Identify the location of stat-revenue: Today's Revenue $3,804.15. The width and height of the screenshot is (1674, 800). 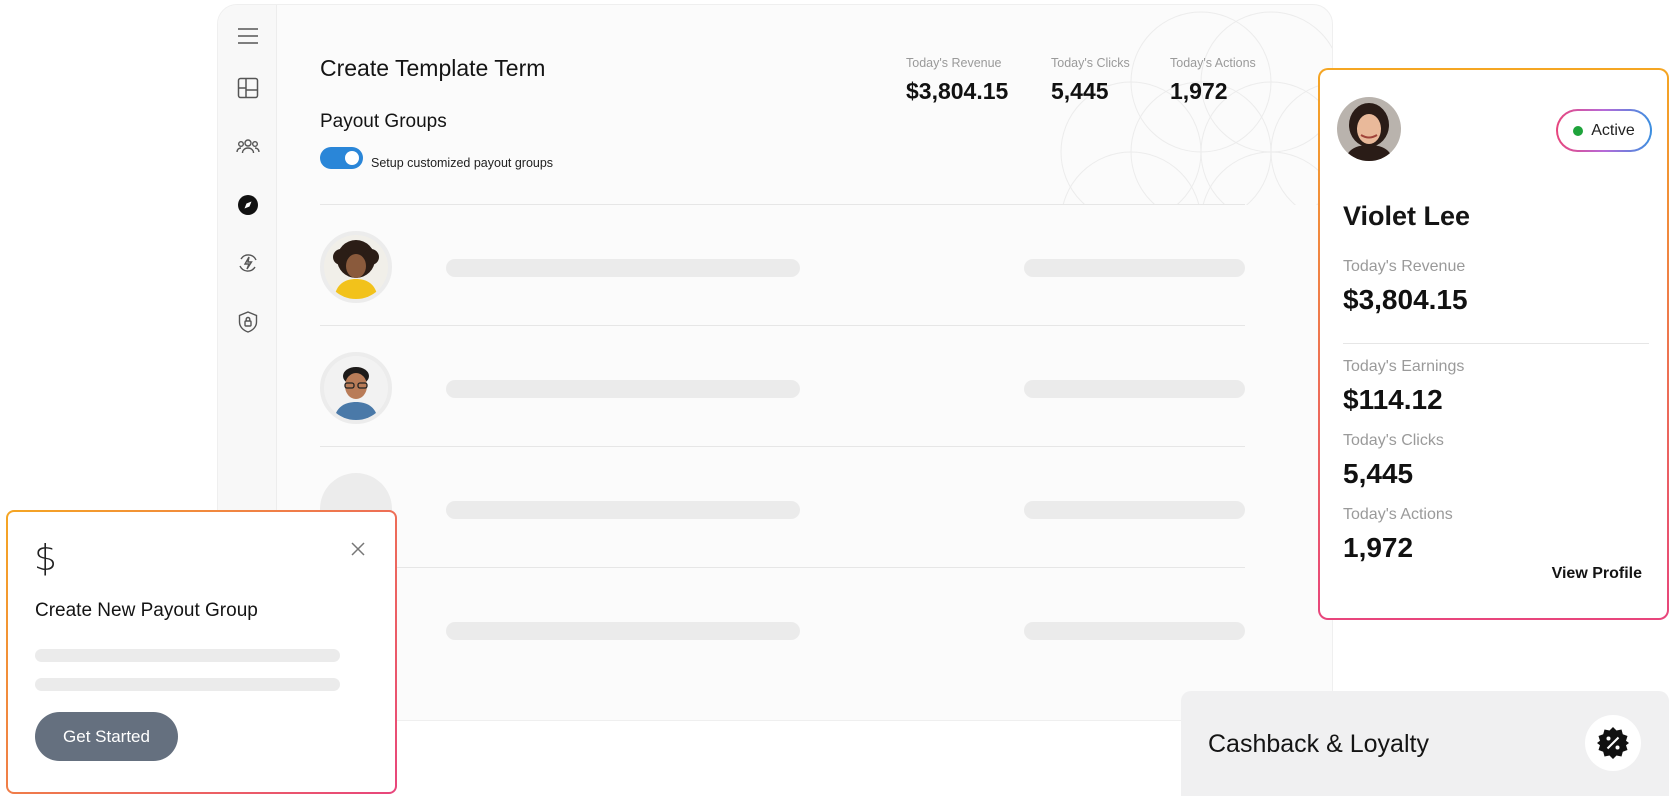
(957, 80).